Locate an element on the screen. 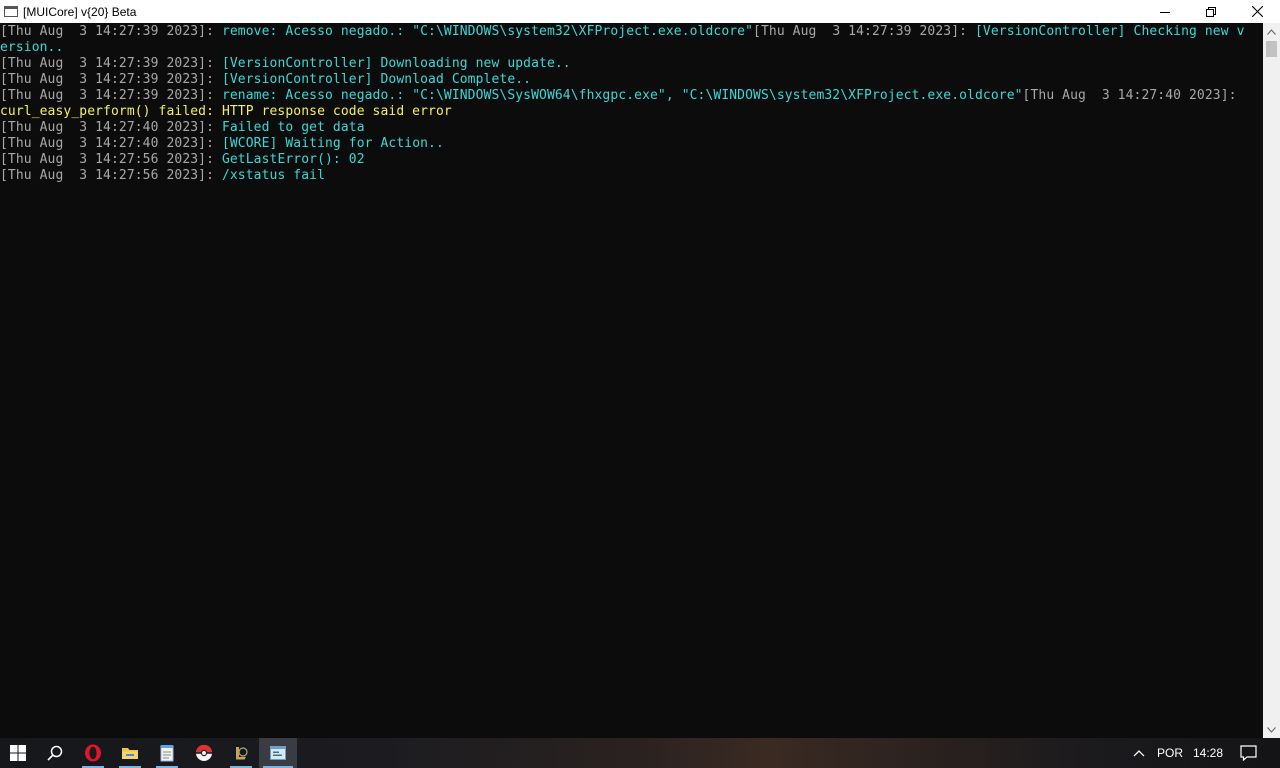 This screenshot has height=768, width=1280. taskbar-pokeball-app is located at coordinates (204, 753).